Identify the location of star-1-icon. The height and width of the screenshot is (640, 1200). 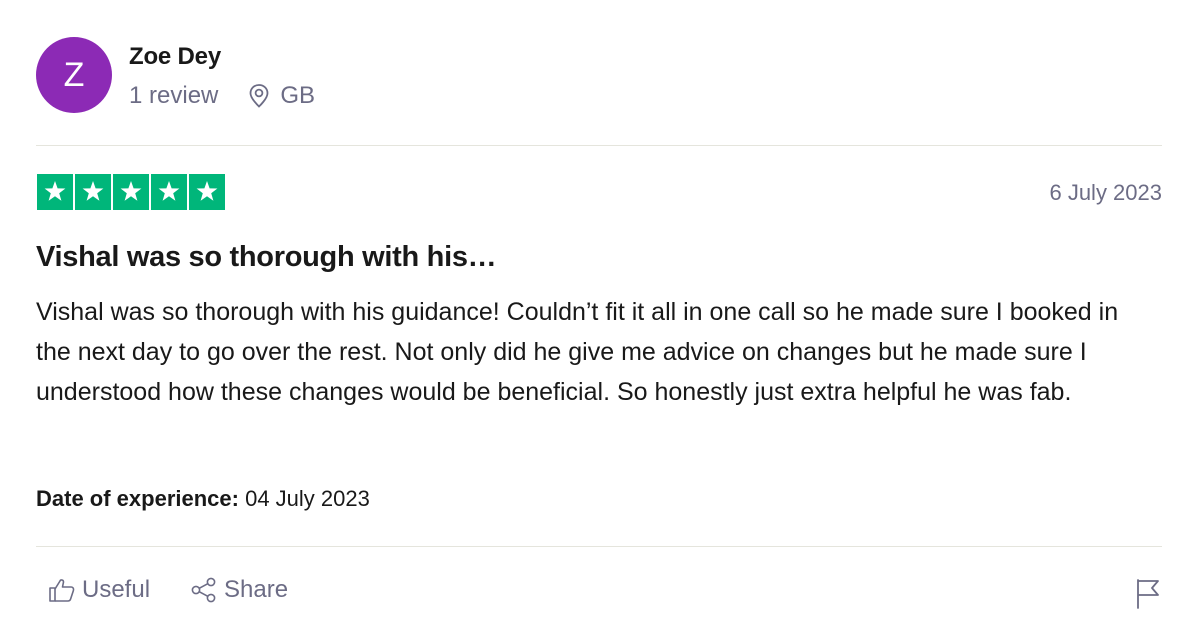
(55, 192).